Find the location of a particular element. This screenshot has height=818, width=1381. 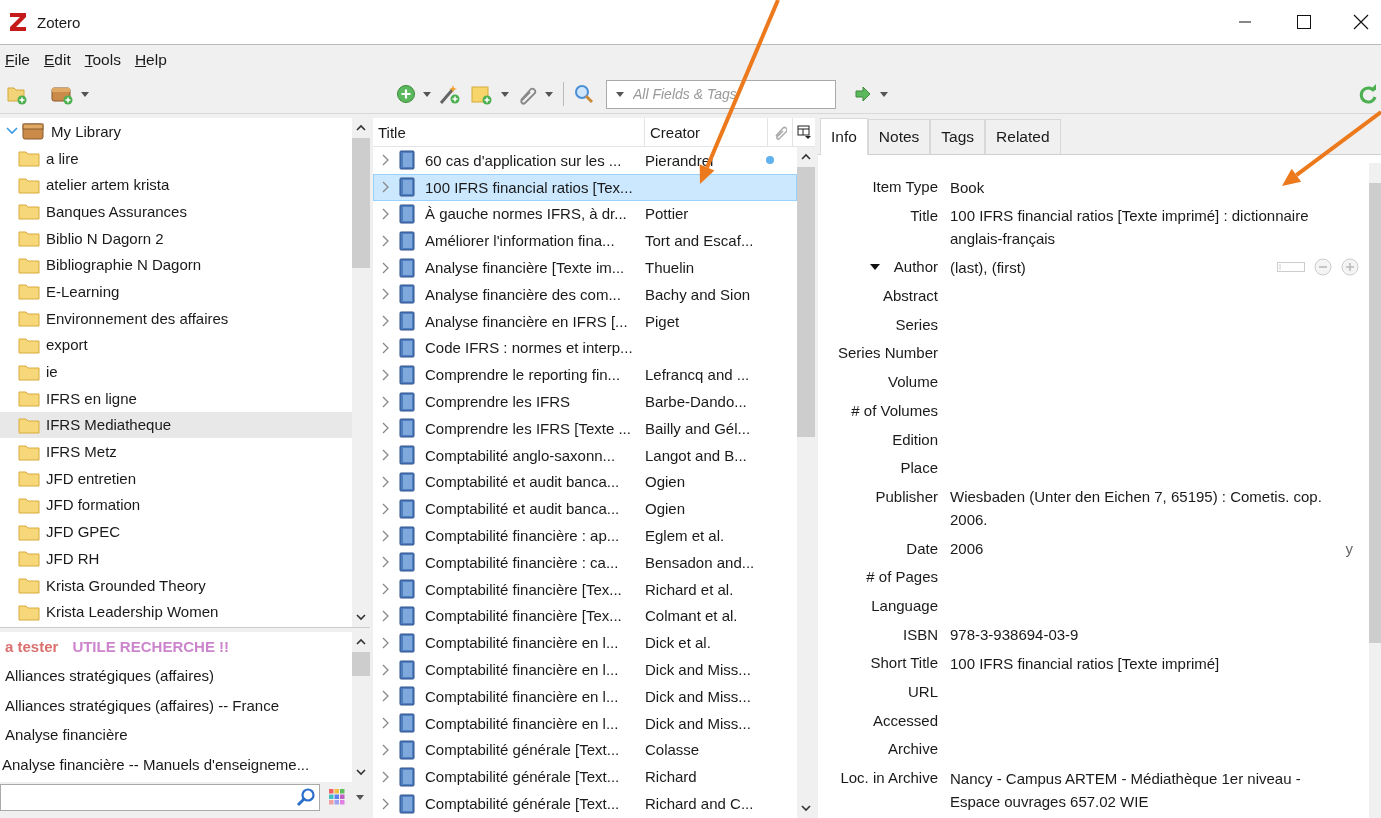

menu-item: Help is located at coordinates (154, 60).